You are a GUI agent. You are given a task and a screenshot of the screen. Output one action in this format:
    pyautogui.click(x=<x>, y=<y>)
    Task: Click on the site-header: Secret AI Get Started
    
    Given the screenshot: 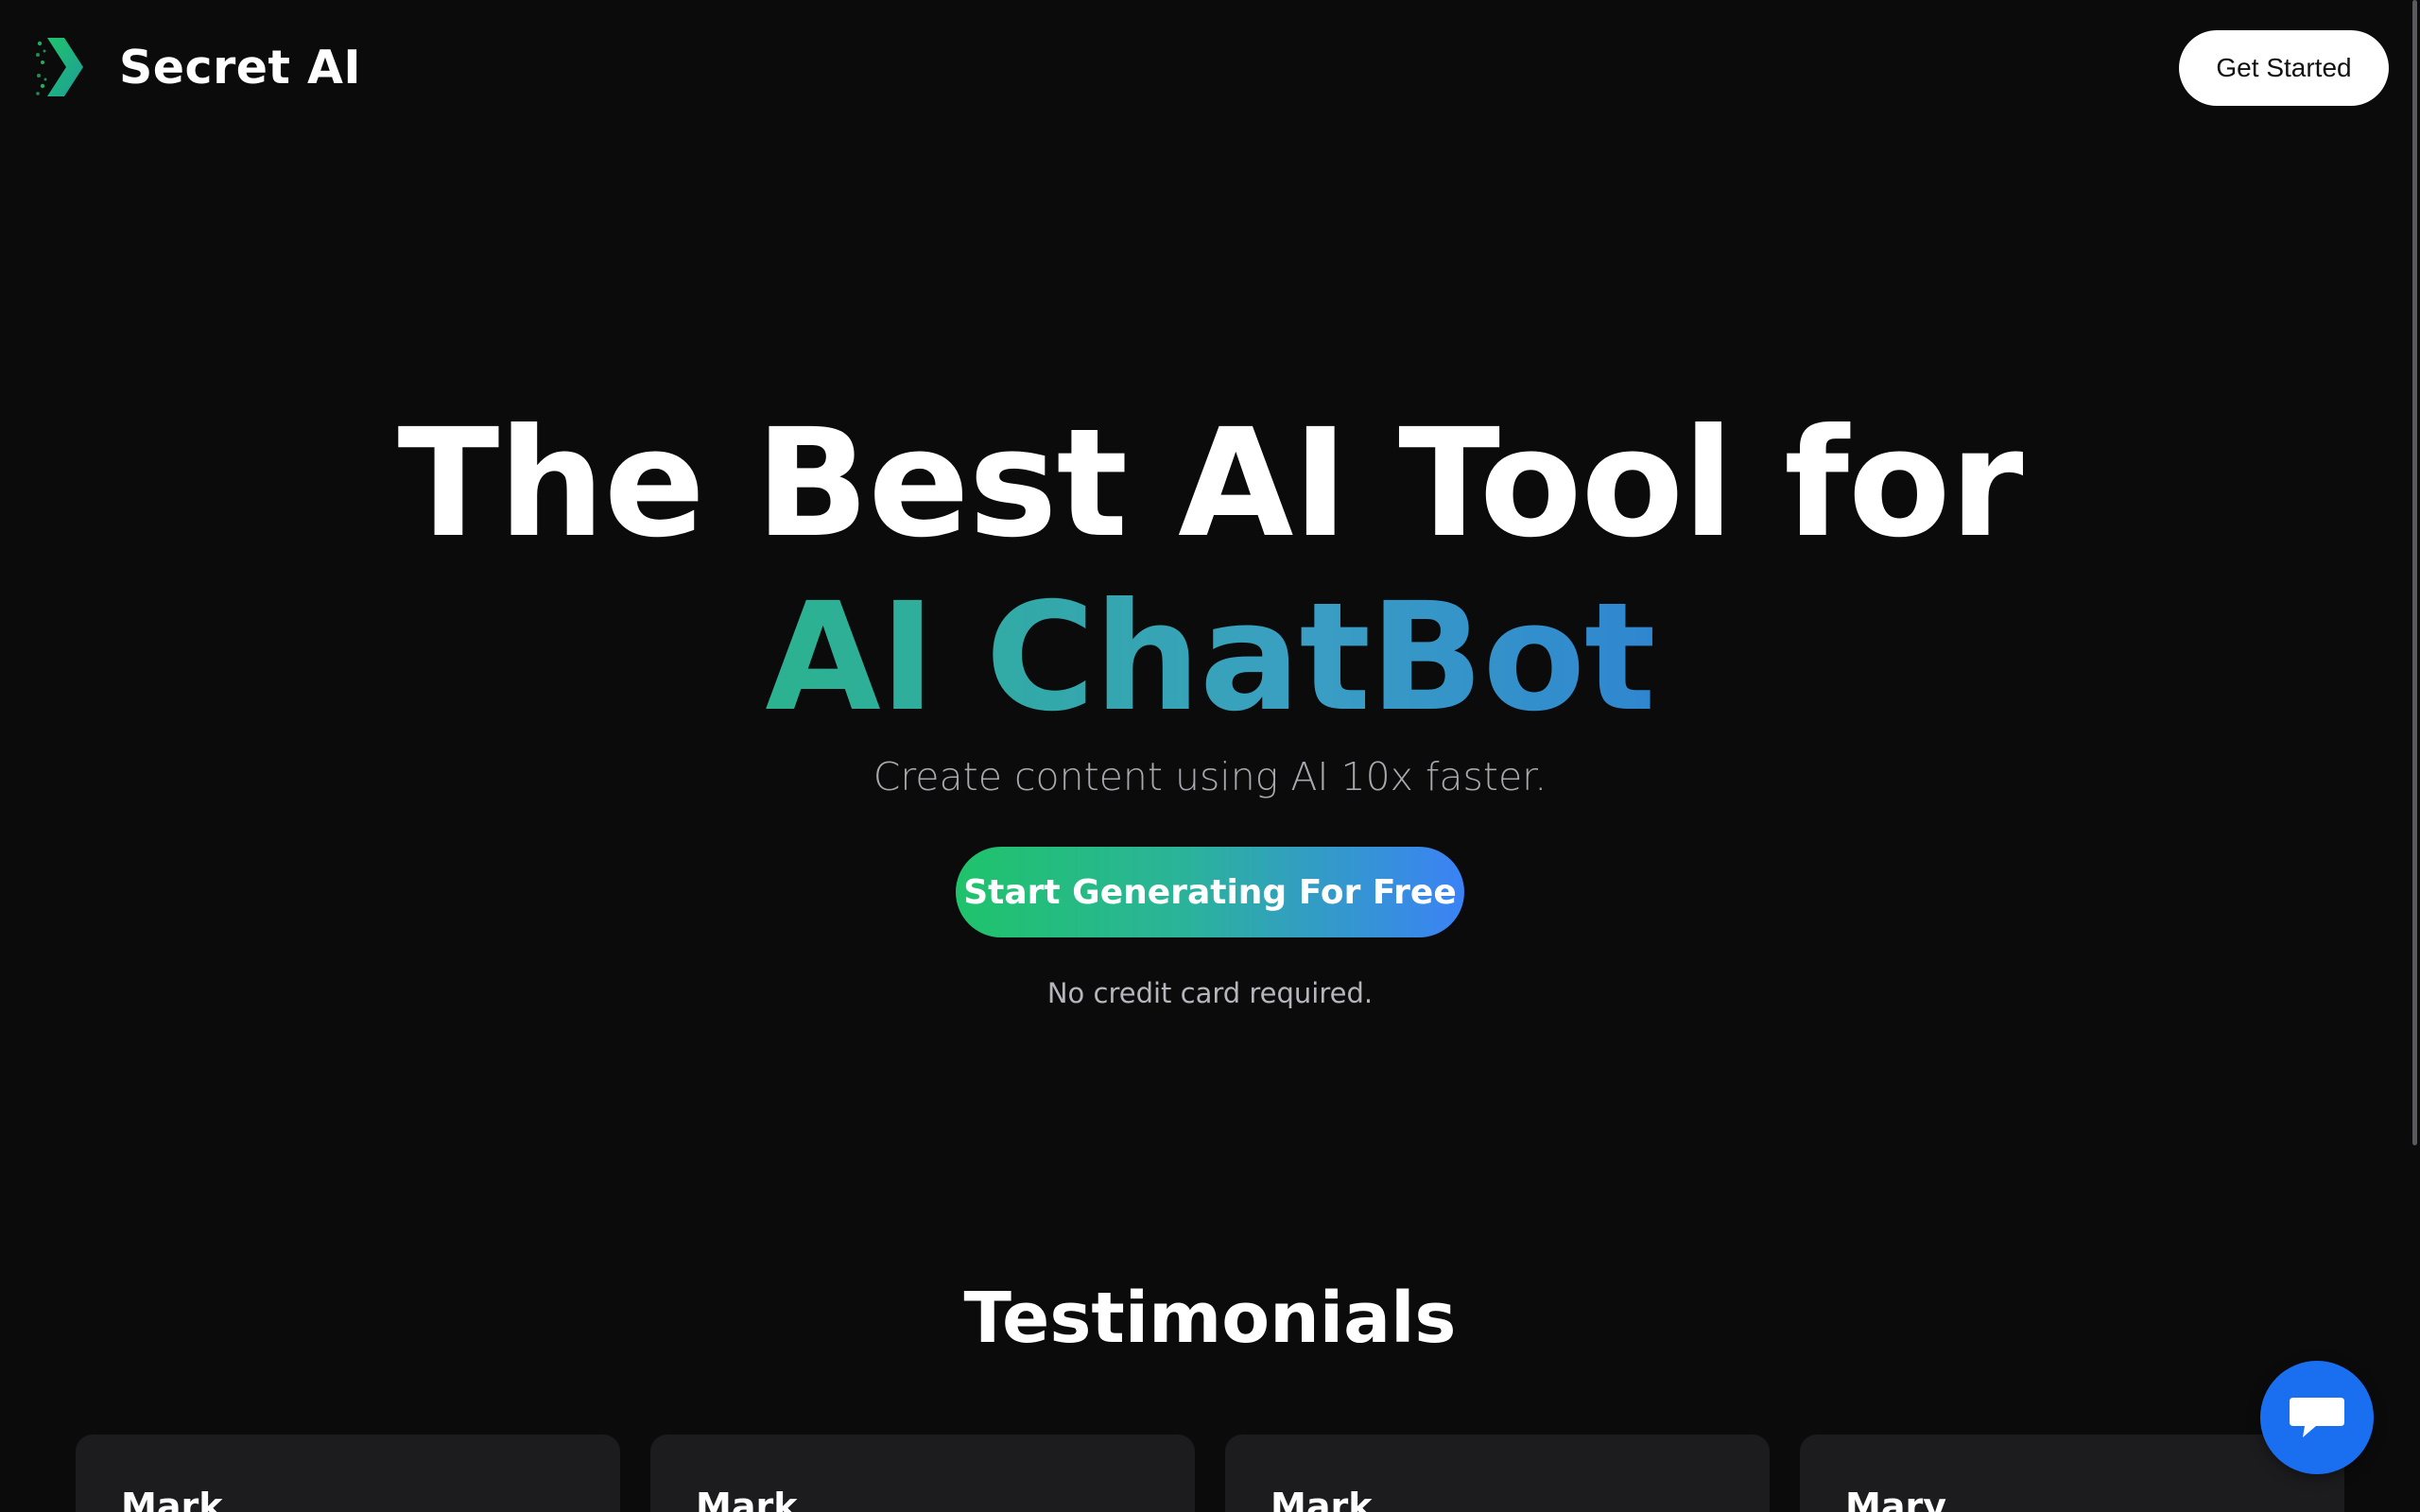 What is the action you would take?
    pyautogui.click(x=1204, y=68)
    